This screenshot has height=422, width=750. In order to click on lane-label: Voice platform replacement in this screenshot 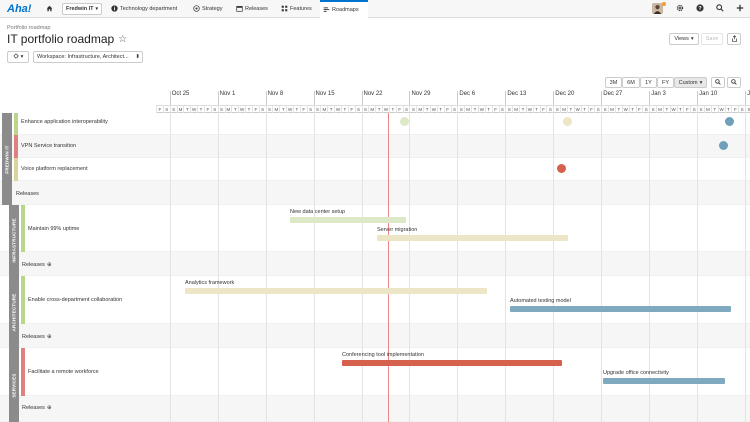, I will do `click(54, 169)`.